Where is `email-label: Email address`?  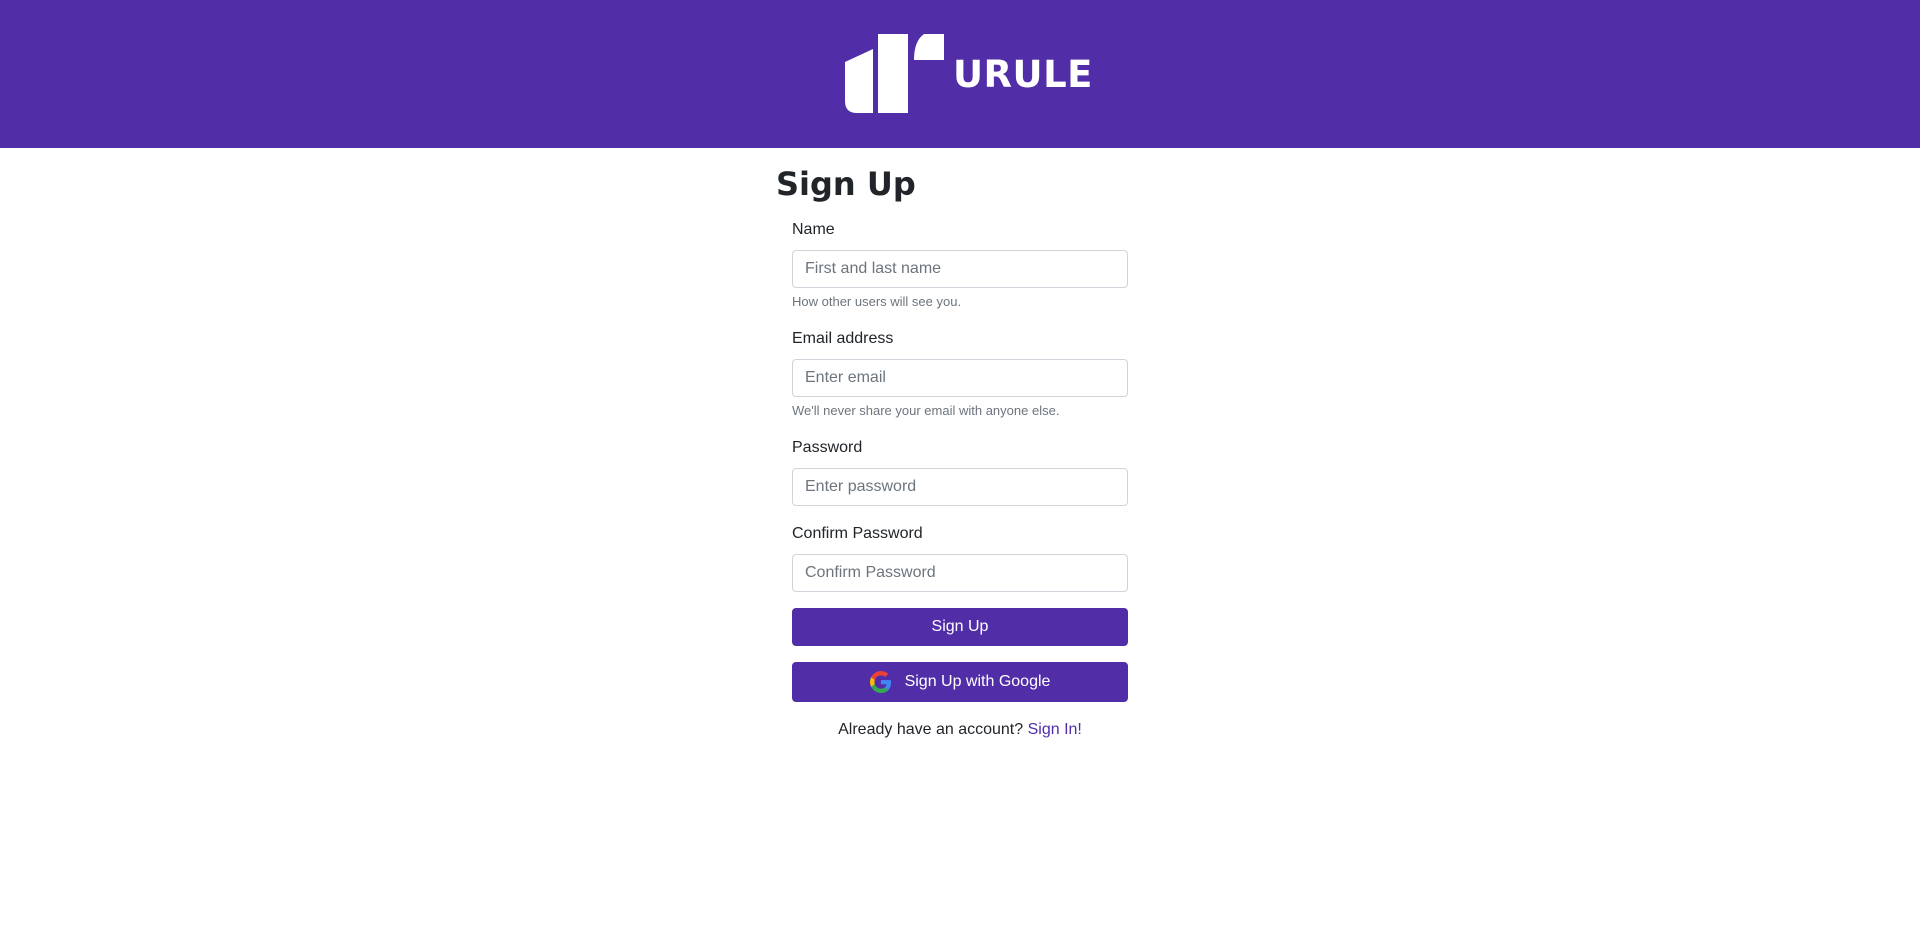
email-label: Email address is located at coordinates (843, 338).